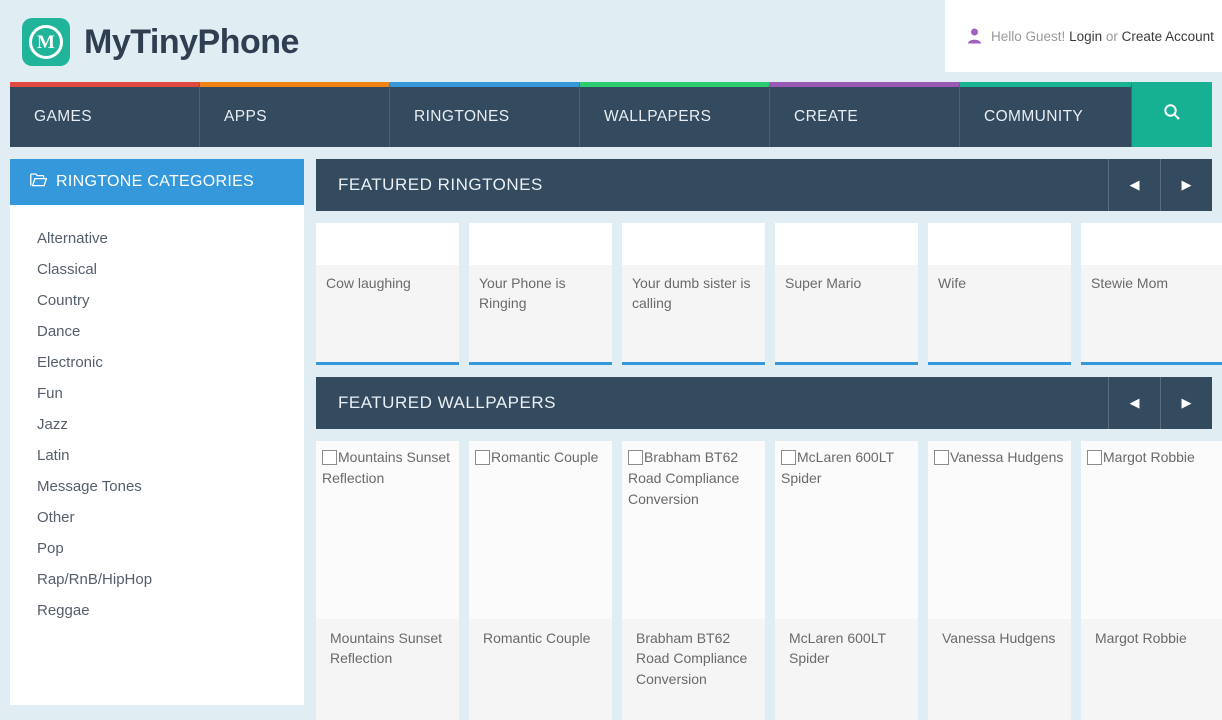 The image size is (1222, 720). What do you see at coordinates (522, 293) in the screenshot?
I see `ringtone-title: Your Phone is Ringing` at bounding box center [522, 293].